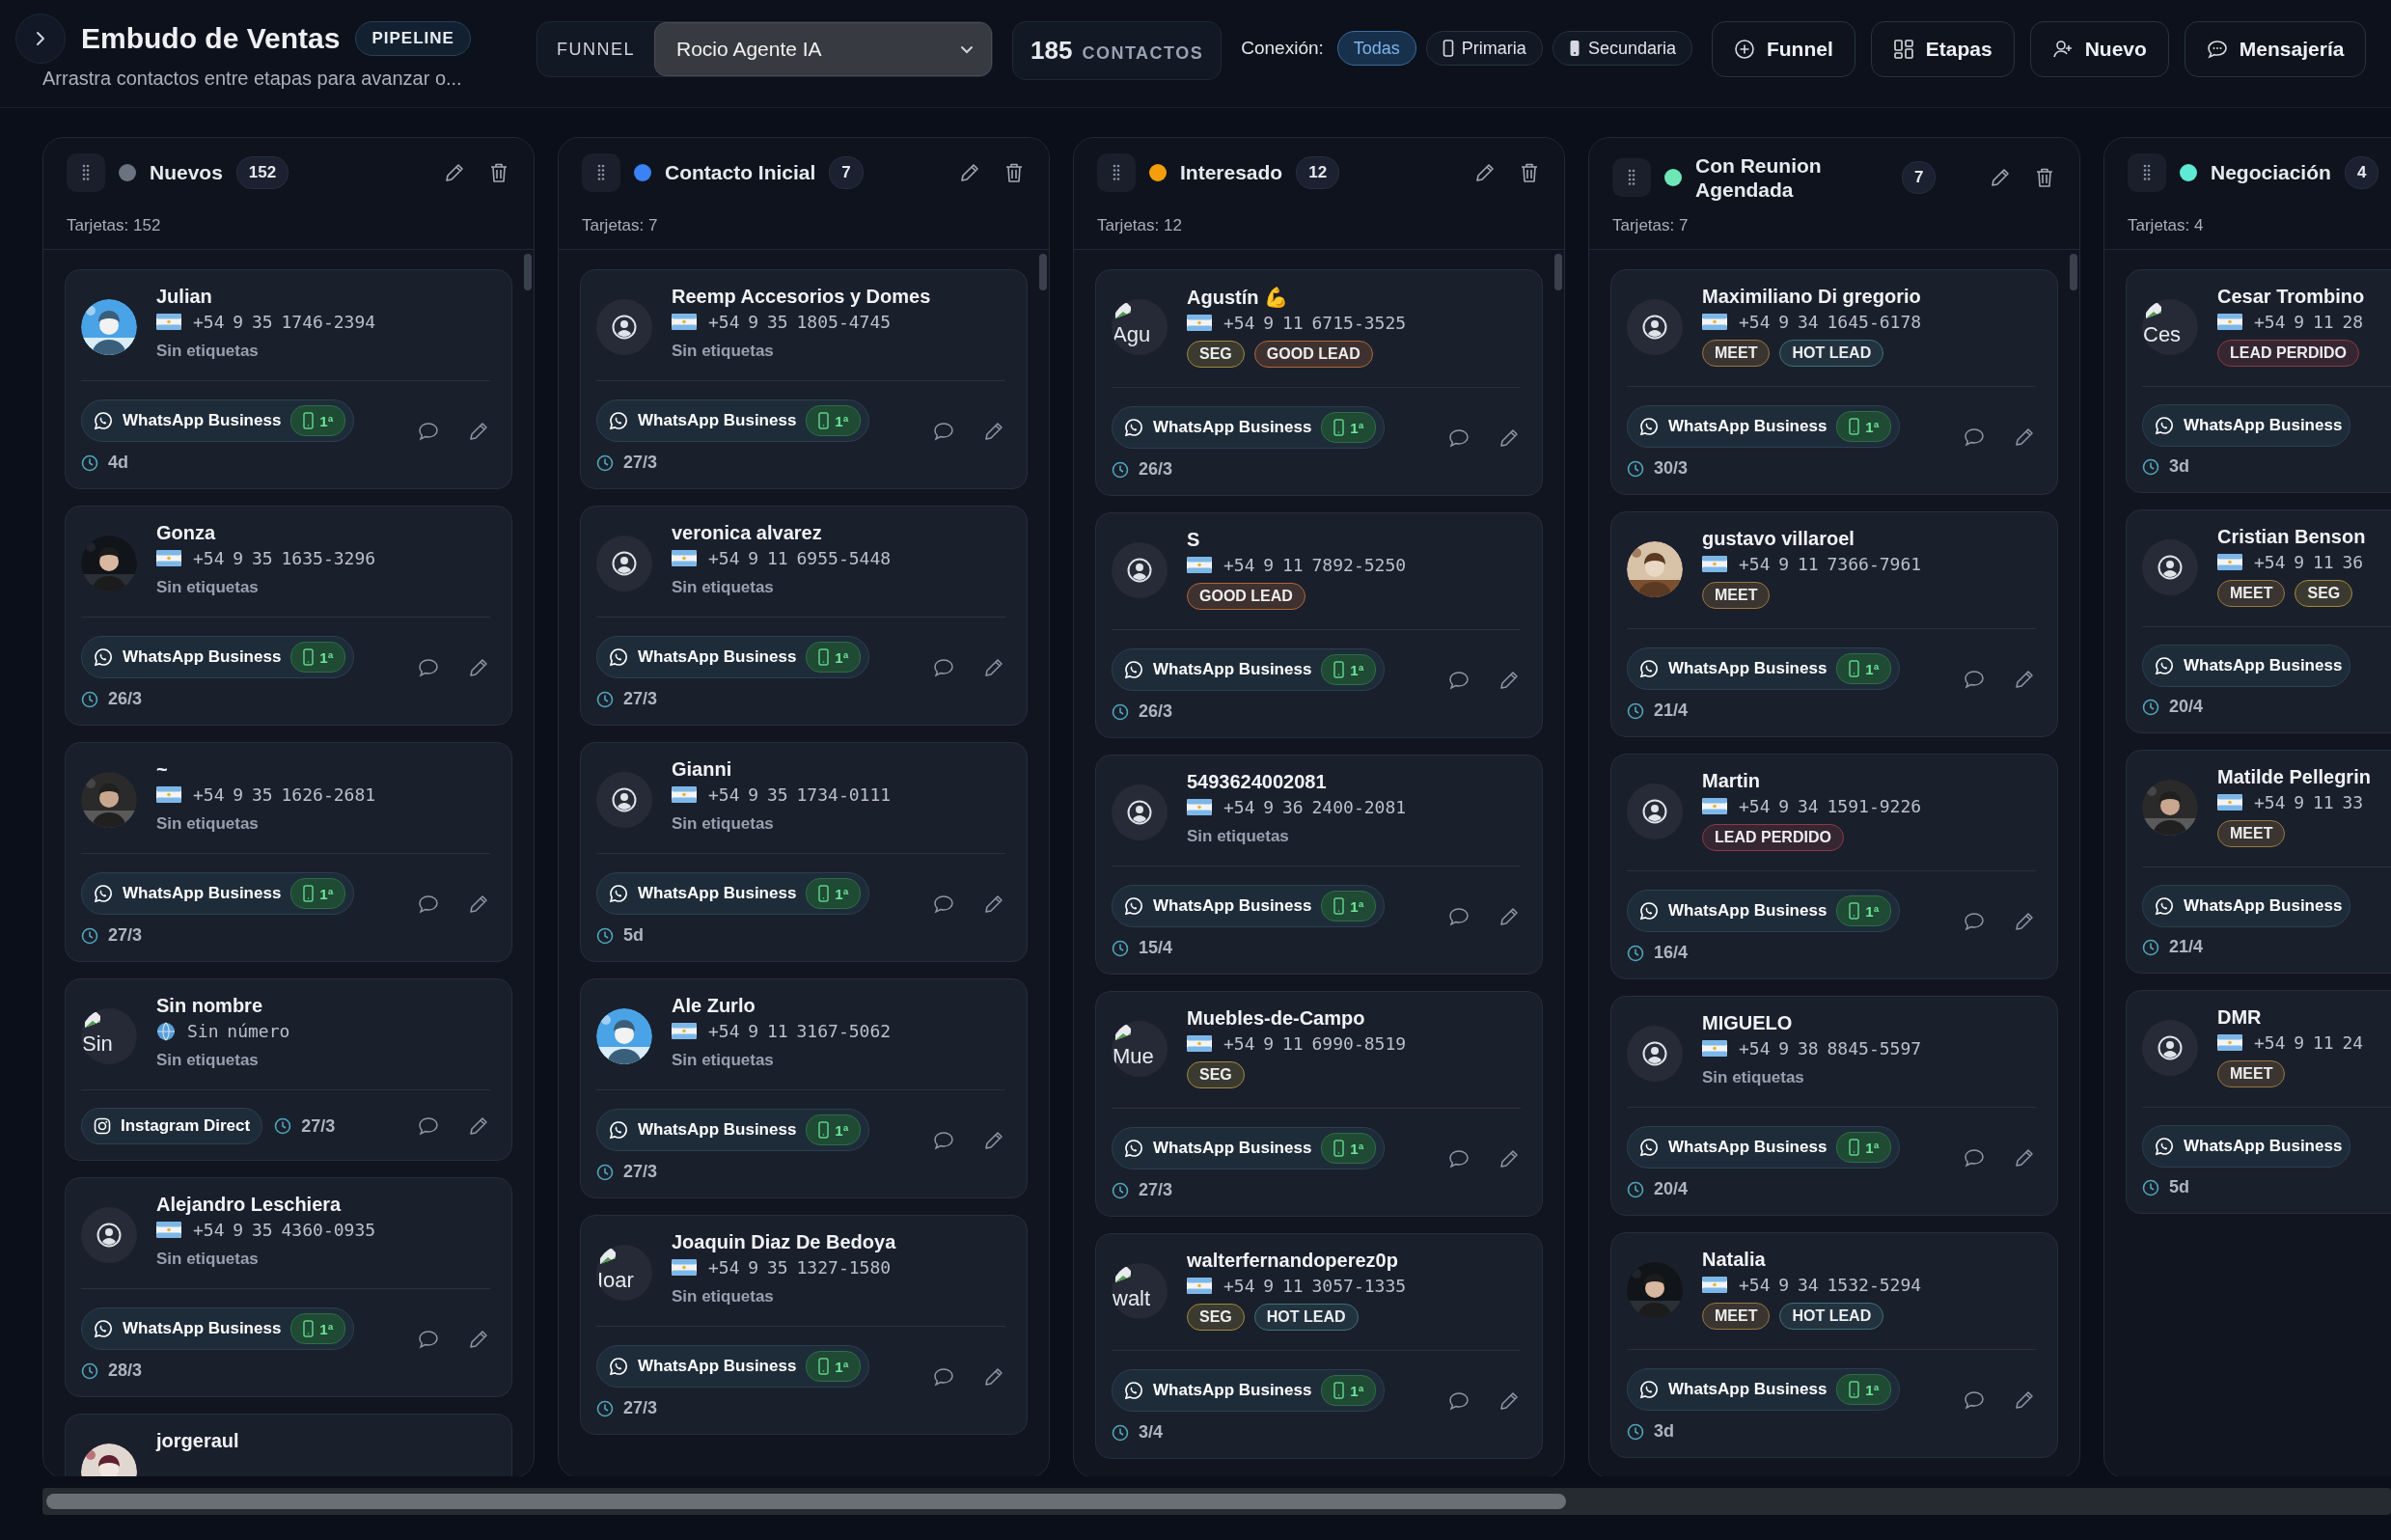  I want to click on contact-card: Cristian Benson +54 9 11 36 MEET SEG WhatsApp Business 20/4, so click(2258, 621).